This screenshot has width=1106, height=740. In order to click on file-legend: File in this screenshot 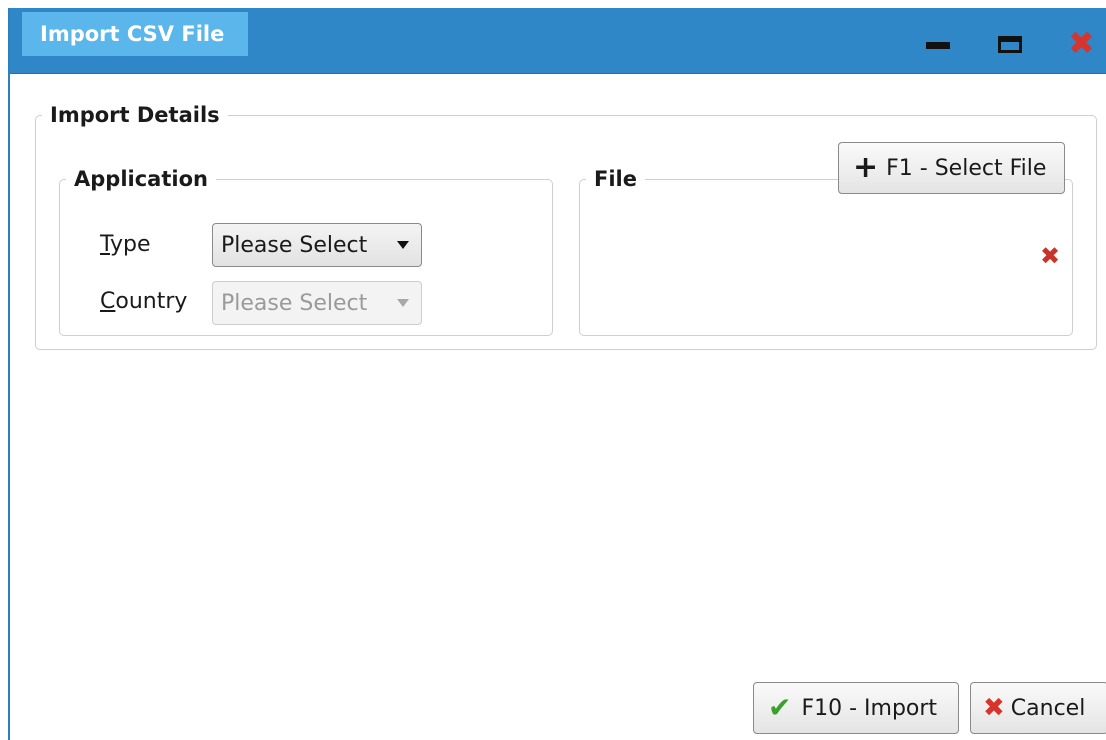, I will do `click(615, 179)`.